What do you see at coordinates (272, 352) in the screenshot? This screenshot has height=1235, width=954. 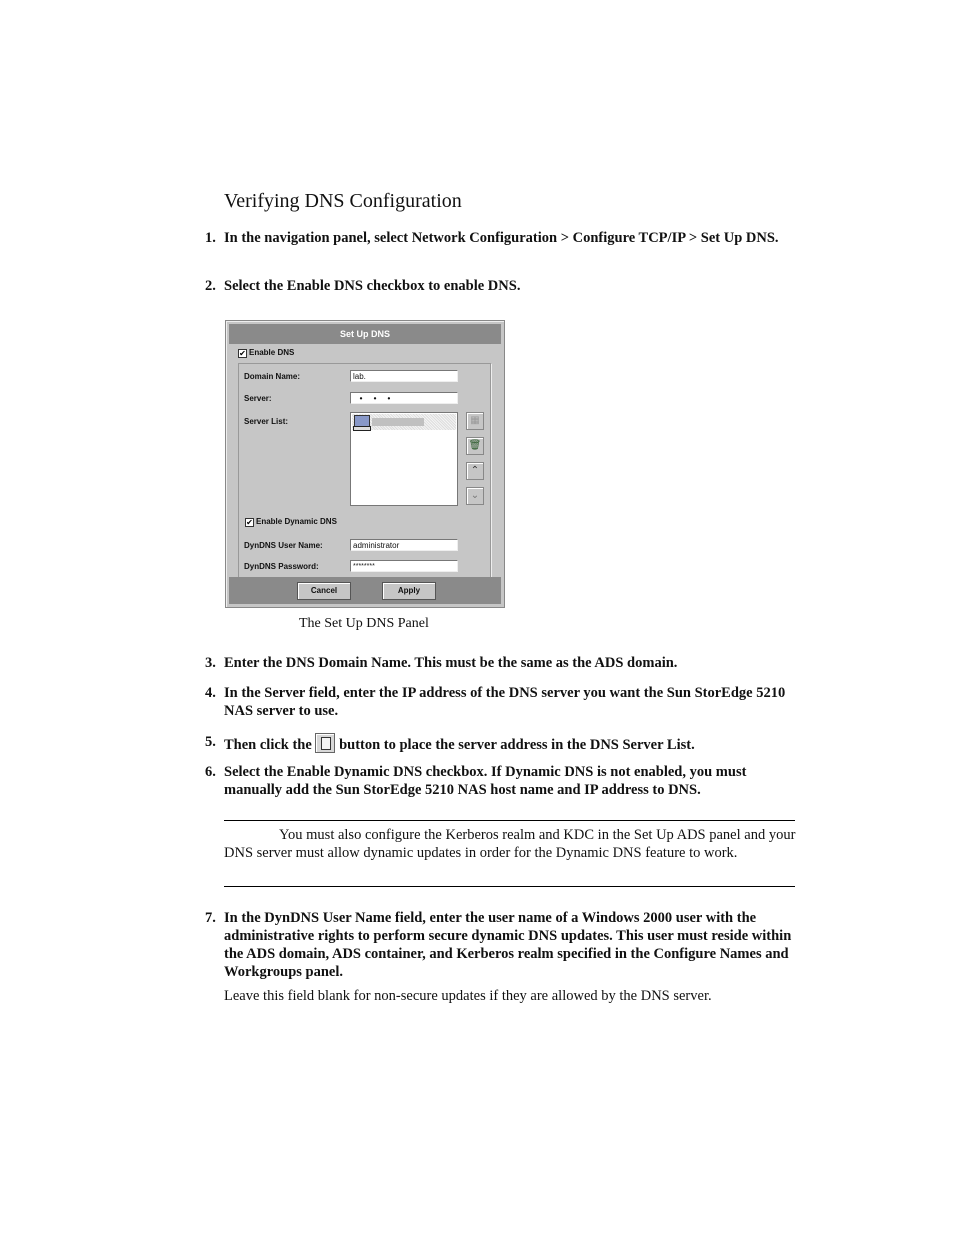 I see `enable-dns-label: Enable DNS` at bounding box center [272, 352].